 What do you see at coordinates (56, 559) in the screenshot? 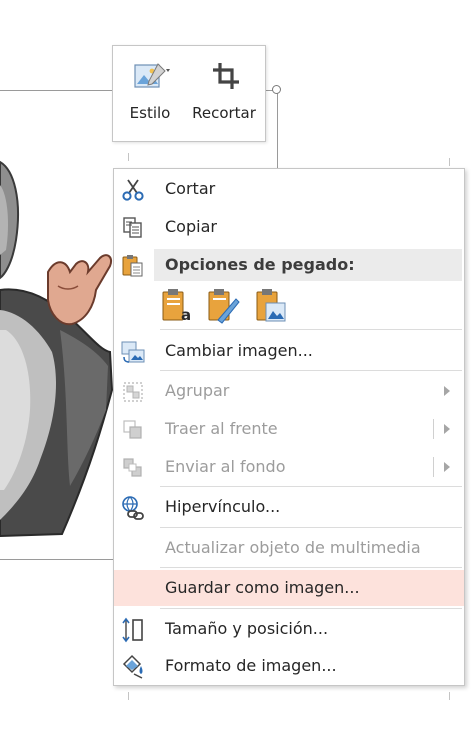
I see `picture-border-bottom` at bounding box center [56, 559].